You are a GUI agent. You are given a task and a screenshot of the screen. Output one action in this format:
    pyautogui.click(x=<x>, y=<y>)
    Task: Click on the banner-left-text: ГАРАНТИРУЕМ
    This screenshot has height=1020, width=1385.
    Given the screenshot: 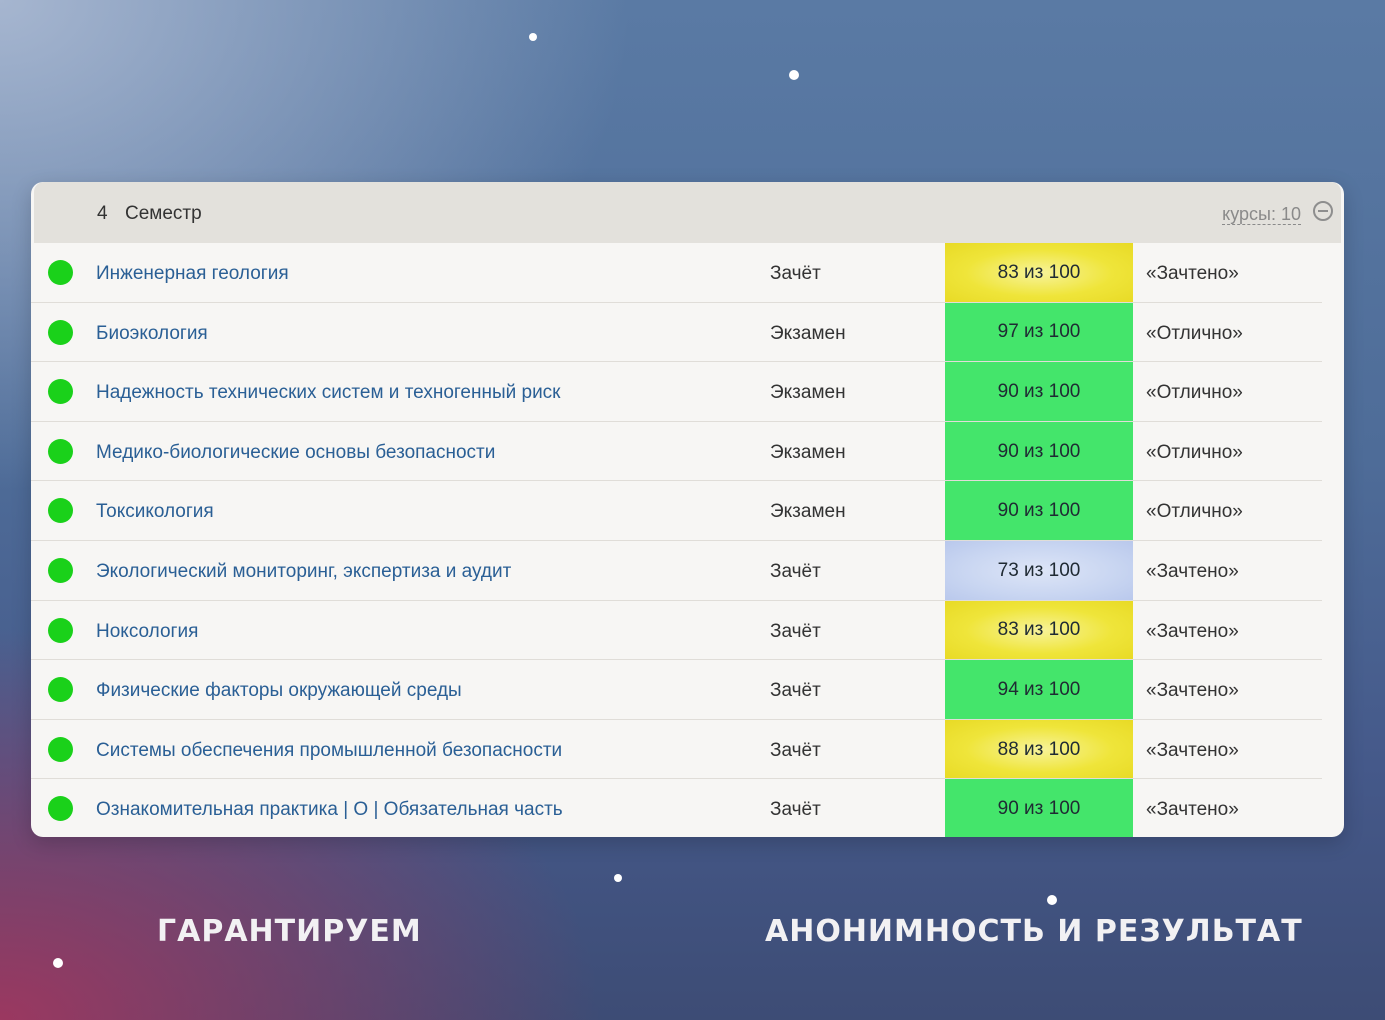 What is the action you would take?
    pyautogui.click(x=289, y=931)
    